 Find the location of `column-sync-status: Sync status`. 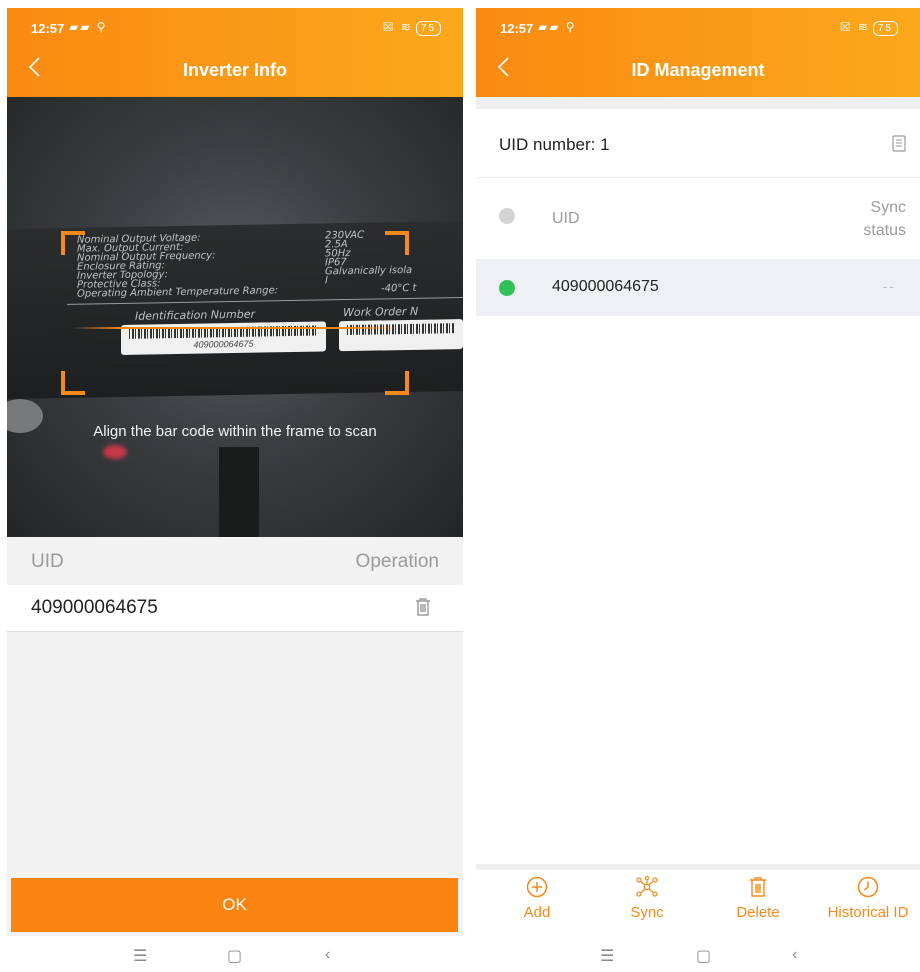

column-sync-status: Sync status is located at coordinates (884, 219).